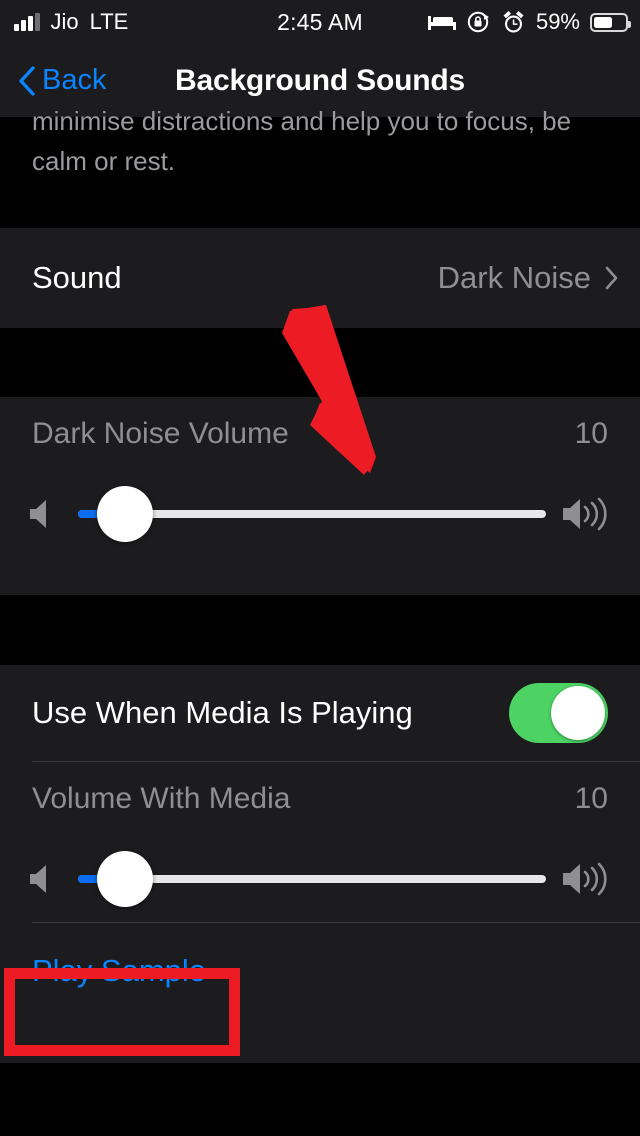 The height and width of the screenshot is (1136, 640). I want to click on use-when-media-playing-row: Use When Media Is Playing, so click(320, 713).